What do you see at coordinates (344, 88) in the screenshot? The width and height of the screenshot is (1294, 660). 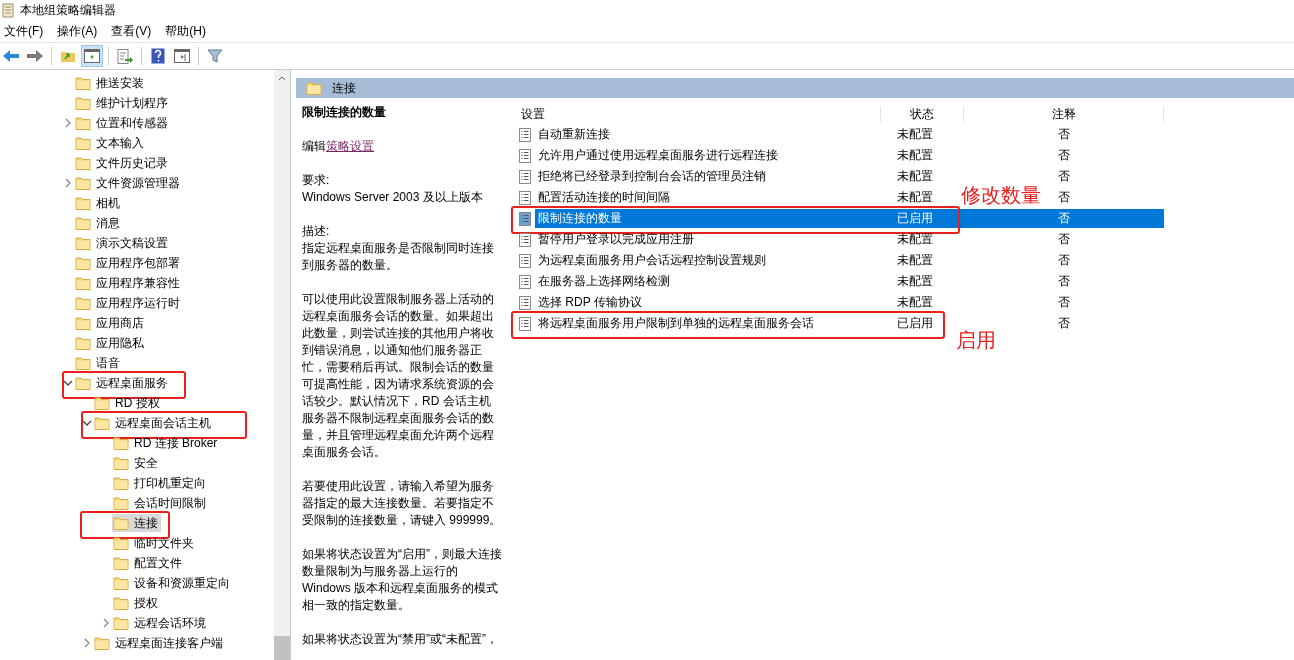 I see `section-title: 连接` at bounding box center [344, 88].